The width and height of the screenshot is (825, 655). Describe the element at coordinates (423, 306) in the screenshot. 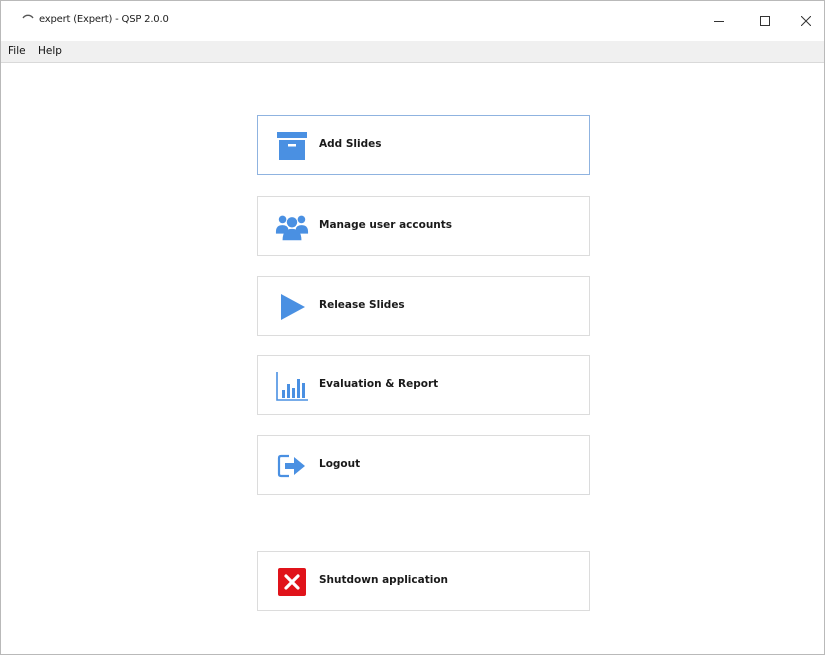

I see `release-slides-button: Release Slides` at that location.